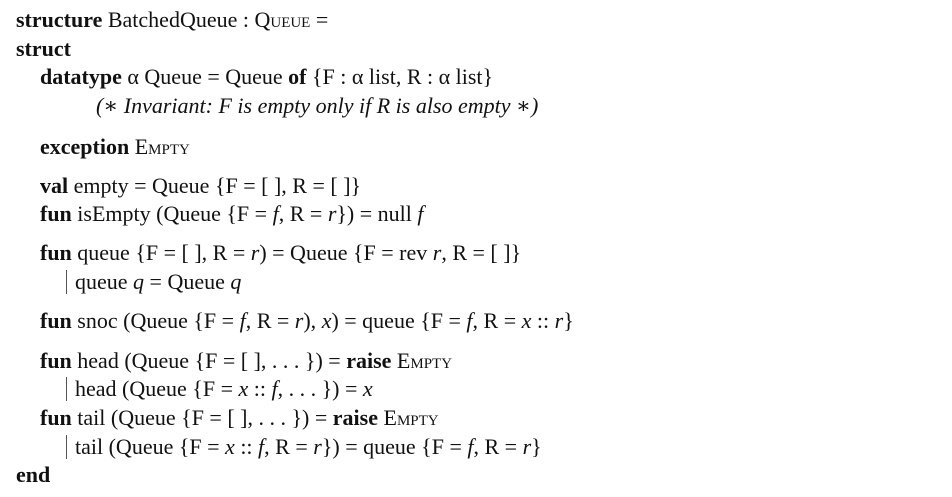 Image resolution: width=952 pixels, height=497 pixels. Describe the element at coordinates (110, 105) in the screenshot. I see `comment-open: (∗` at that location.